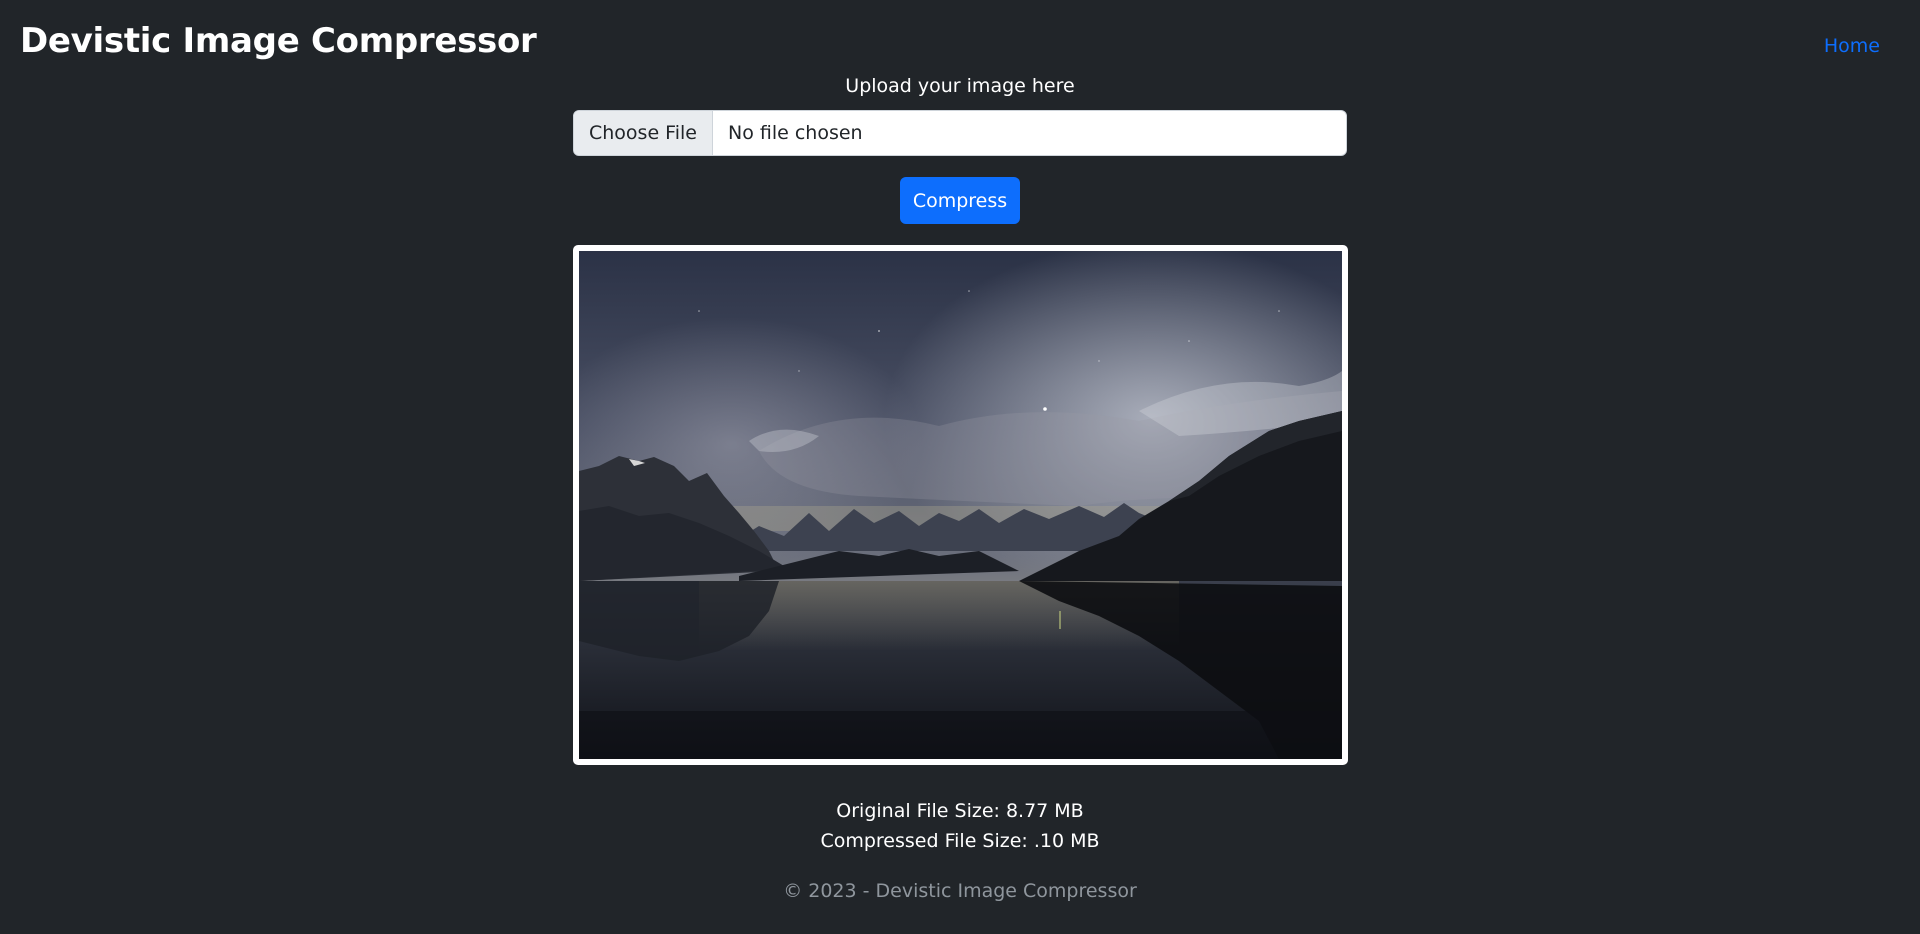 Image resolution: width=1920 pixels, height=934 pixels. What do you see at coordinates (960, 811) in the screenshot?
I see `original-size-text: Original File Size: 8.77 MB` at bounding box center [960, 811].